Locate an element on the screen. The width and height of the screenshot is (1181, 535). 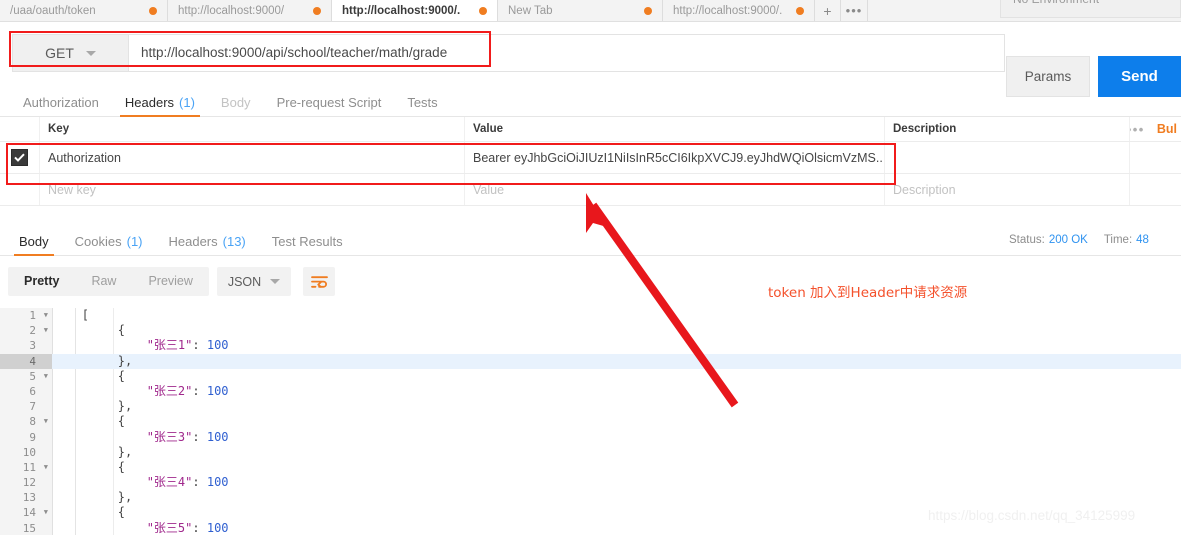
body-format-selector: JSON is located at coordinates (254, 281).